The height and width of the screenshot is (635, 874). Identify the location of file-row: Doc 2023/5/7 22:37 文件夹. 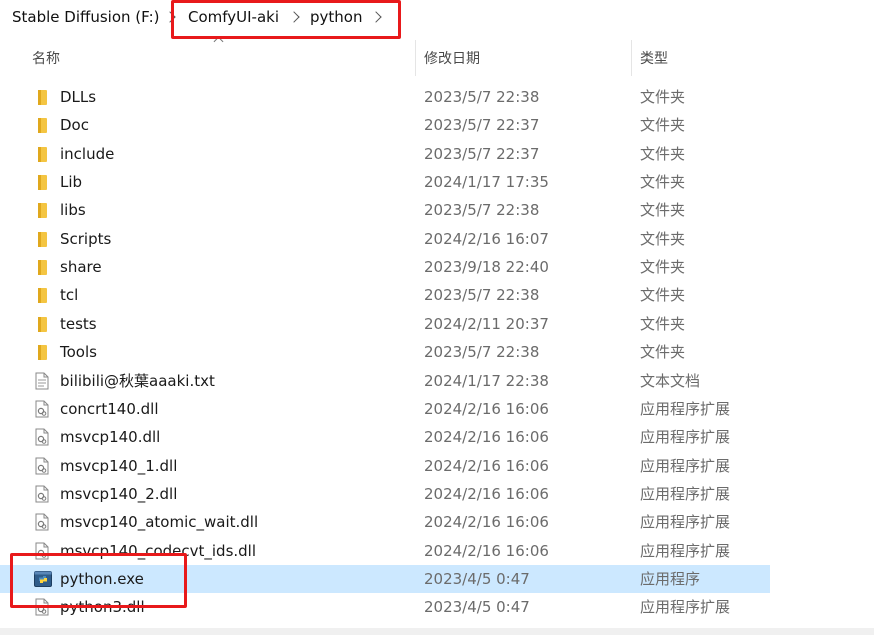
(385, 125).